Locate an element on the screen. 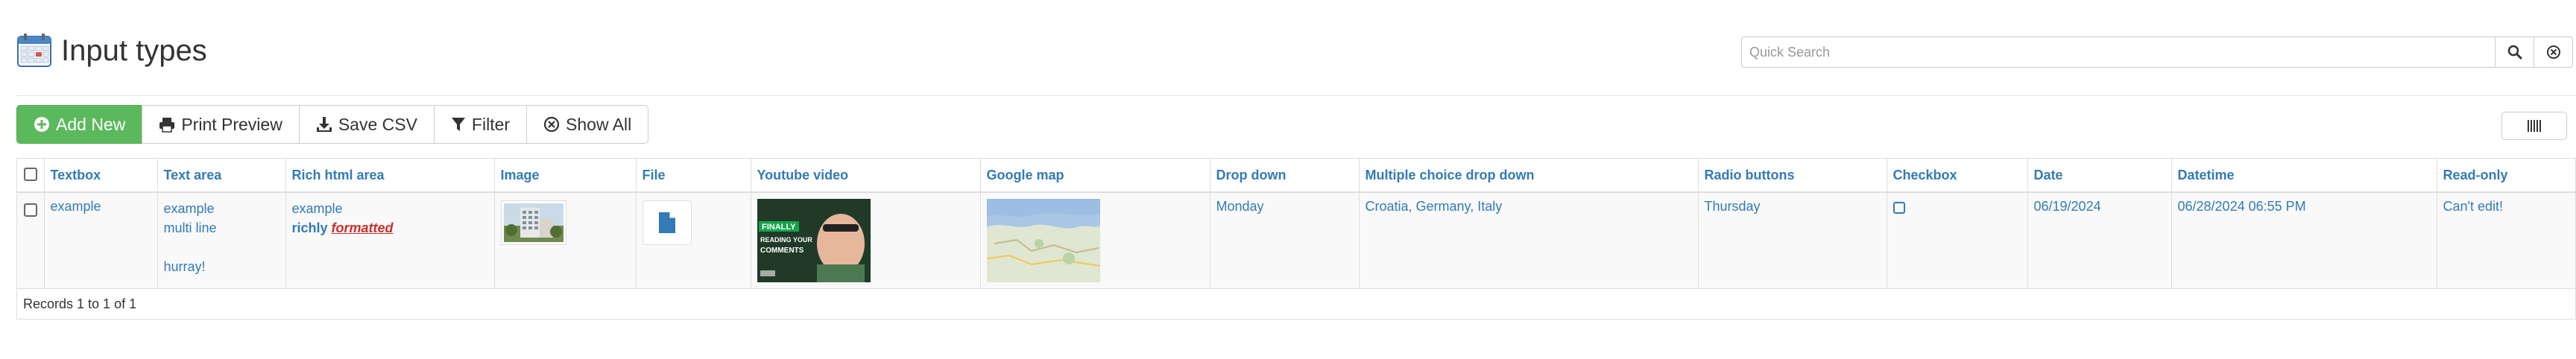 The image size is (2576, 359). radio-value: Thursday is located at coordinates (1733, 206).